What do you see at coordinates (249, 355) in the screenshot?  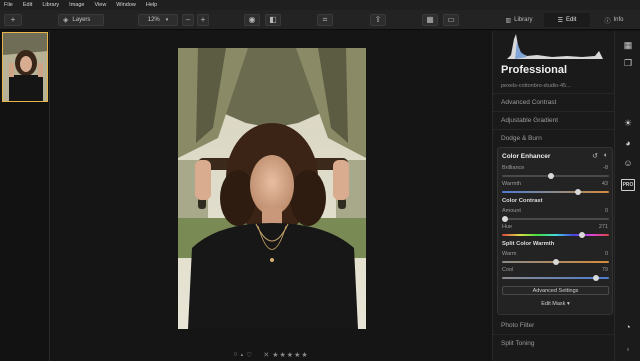 I see `heart-icon: ♡` at bounding box center [249, 355].